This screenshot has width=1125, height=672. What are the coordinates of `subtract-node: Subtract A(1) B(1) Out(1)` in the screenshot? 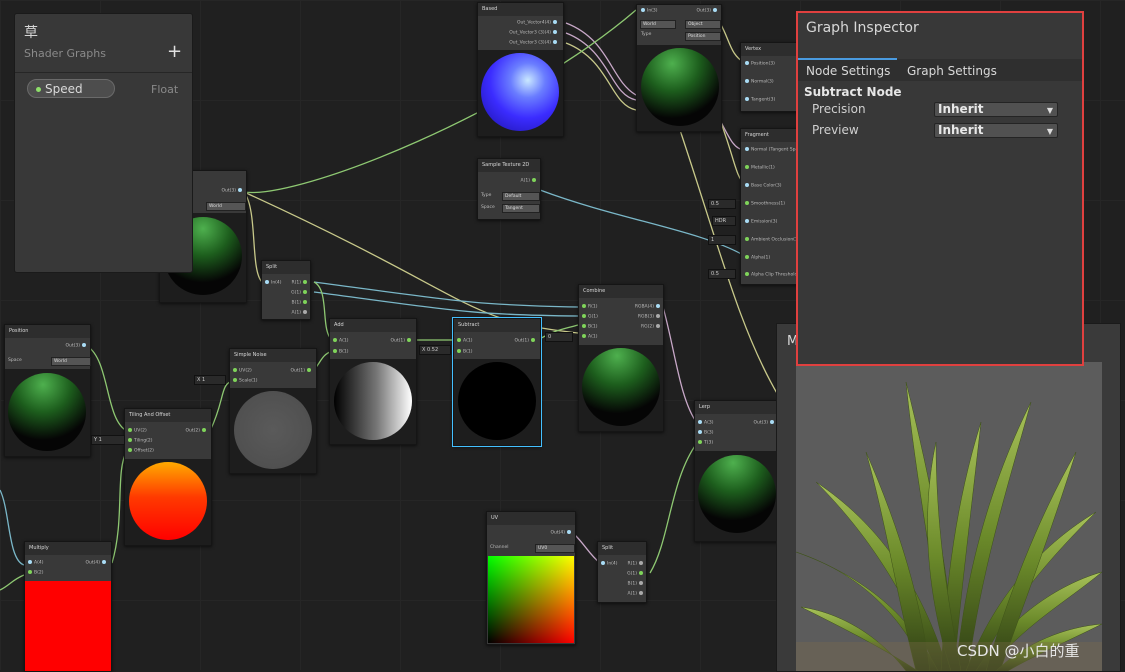 It's located at (497, 382).